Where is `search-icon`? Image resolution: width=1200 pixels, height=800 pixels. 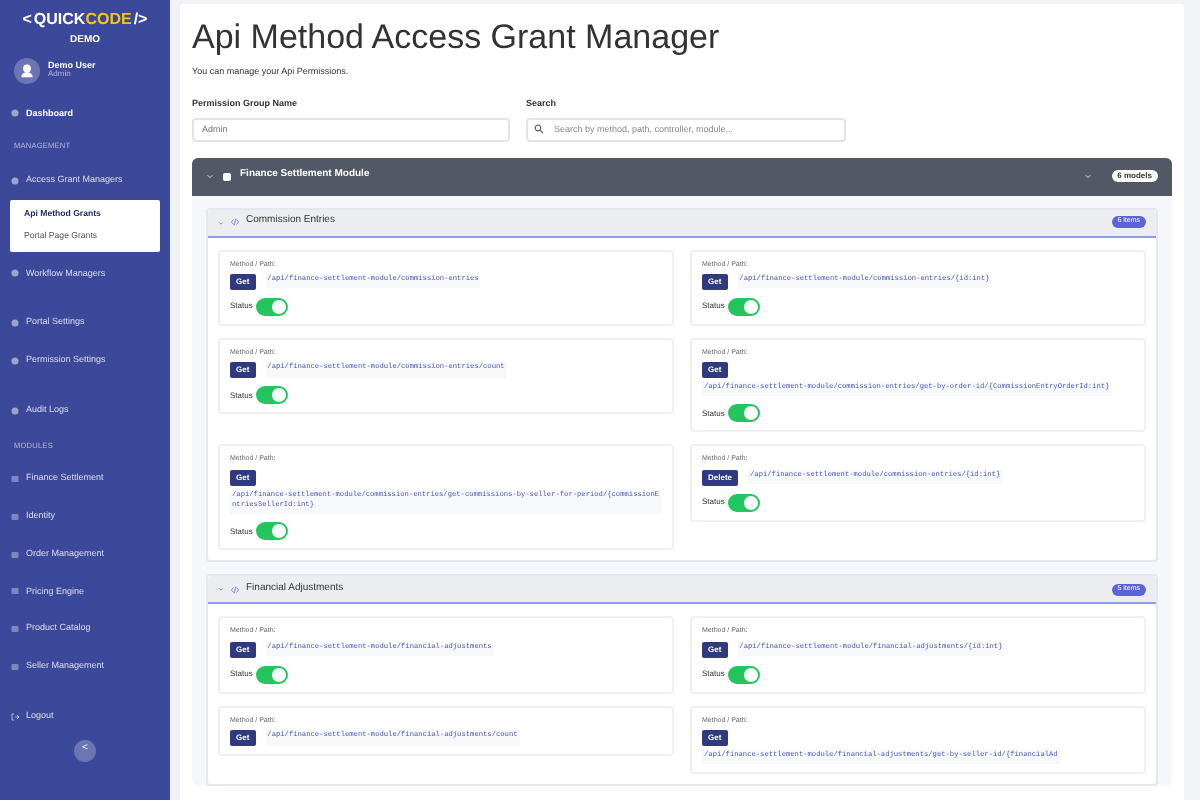 search-icon is located at coordinates (539, 129).